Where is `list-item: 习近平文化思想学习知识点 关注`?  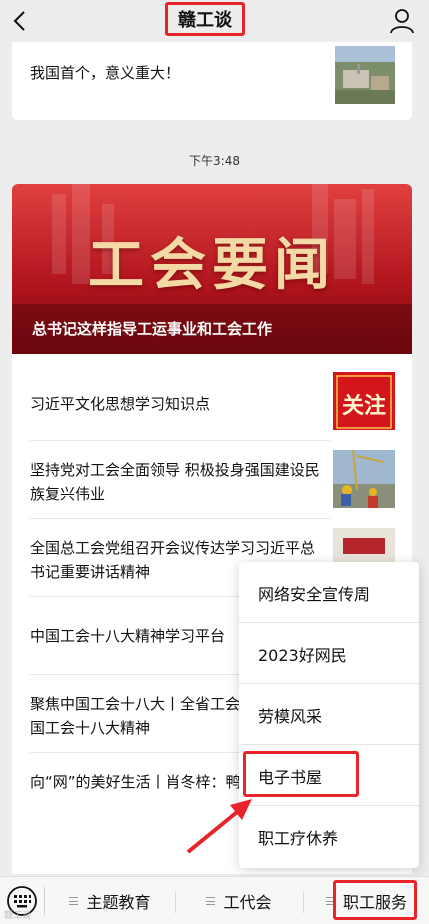
list-item: 习近平文化思想学习知识点 关注 is located at coordinates (212, 403).